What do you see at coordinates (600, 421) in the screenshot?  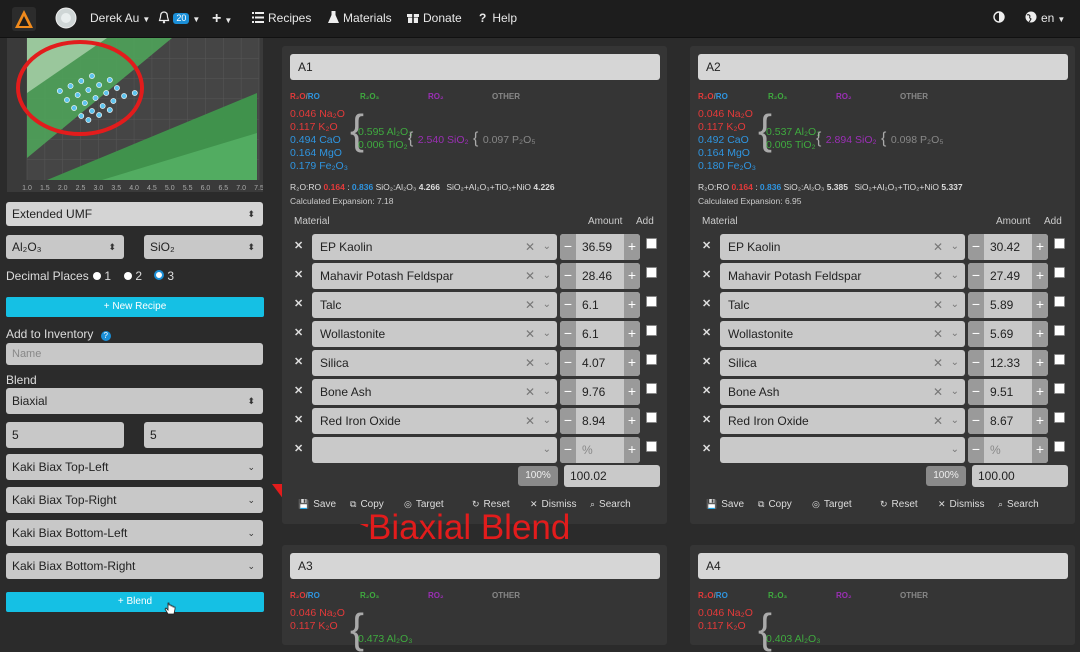 I see `amount-stepper: −8.94 +` at bounding box center [600, 421].